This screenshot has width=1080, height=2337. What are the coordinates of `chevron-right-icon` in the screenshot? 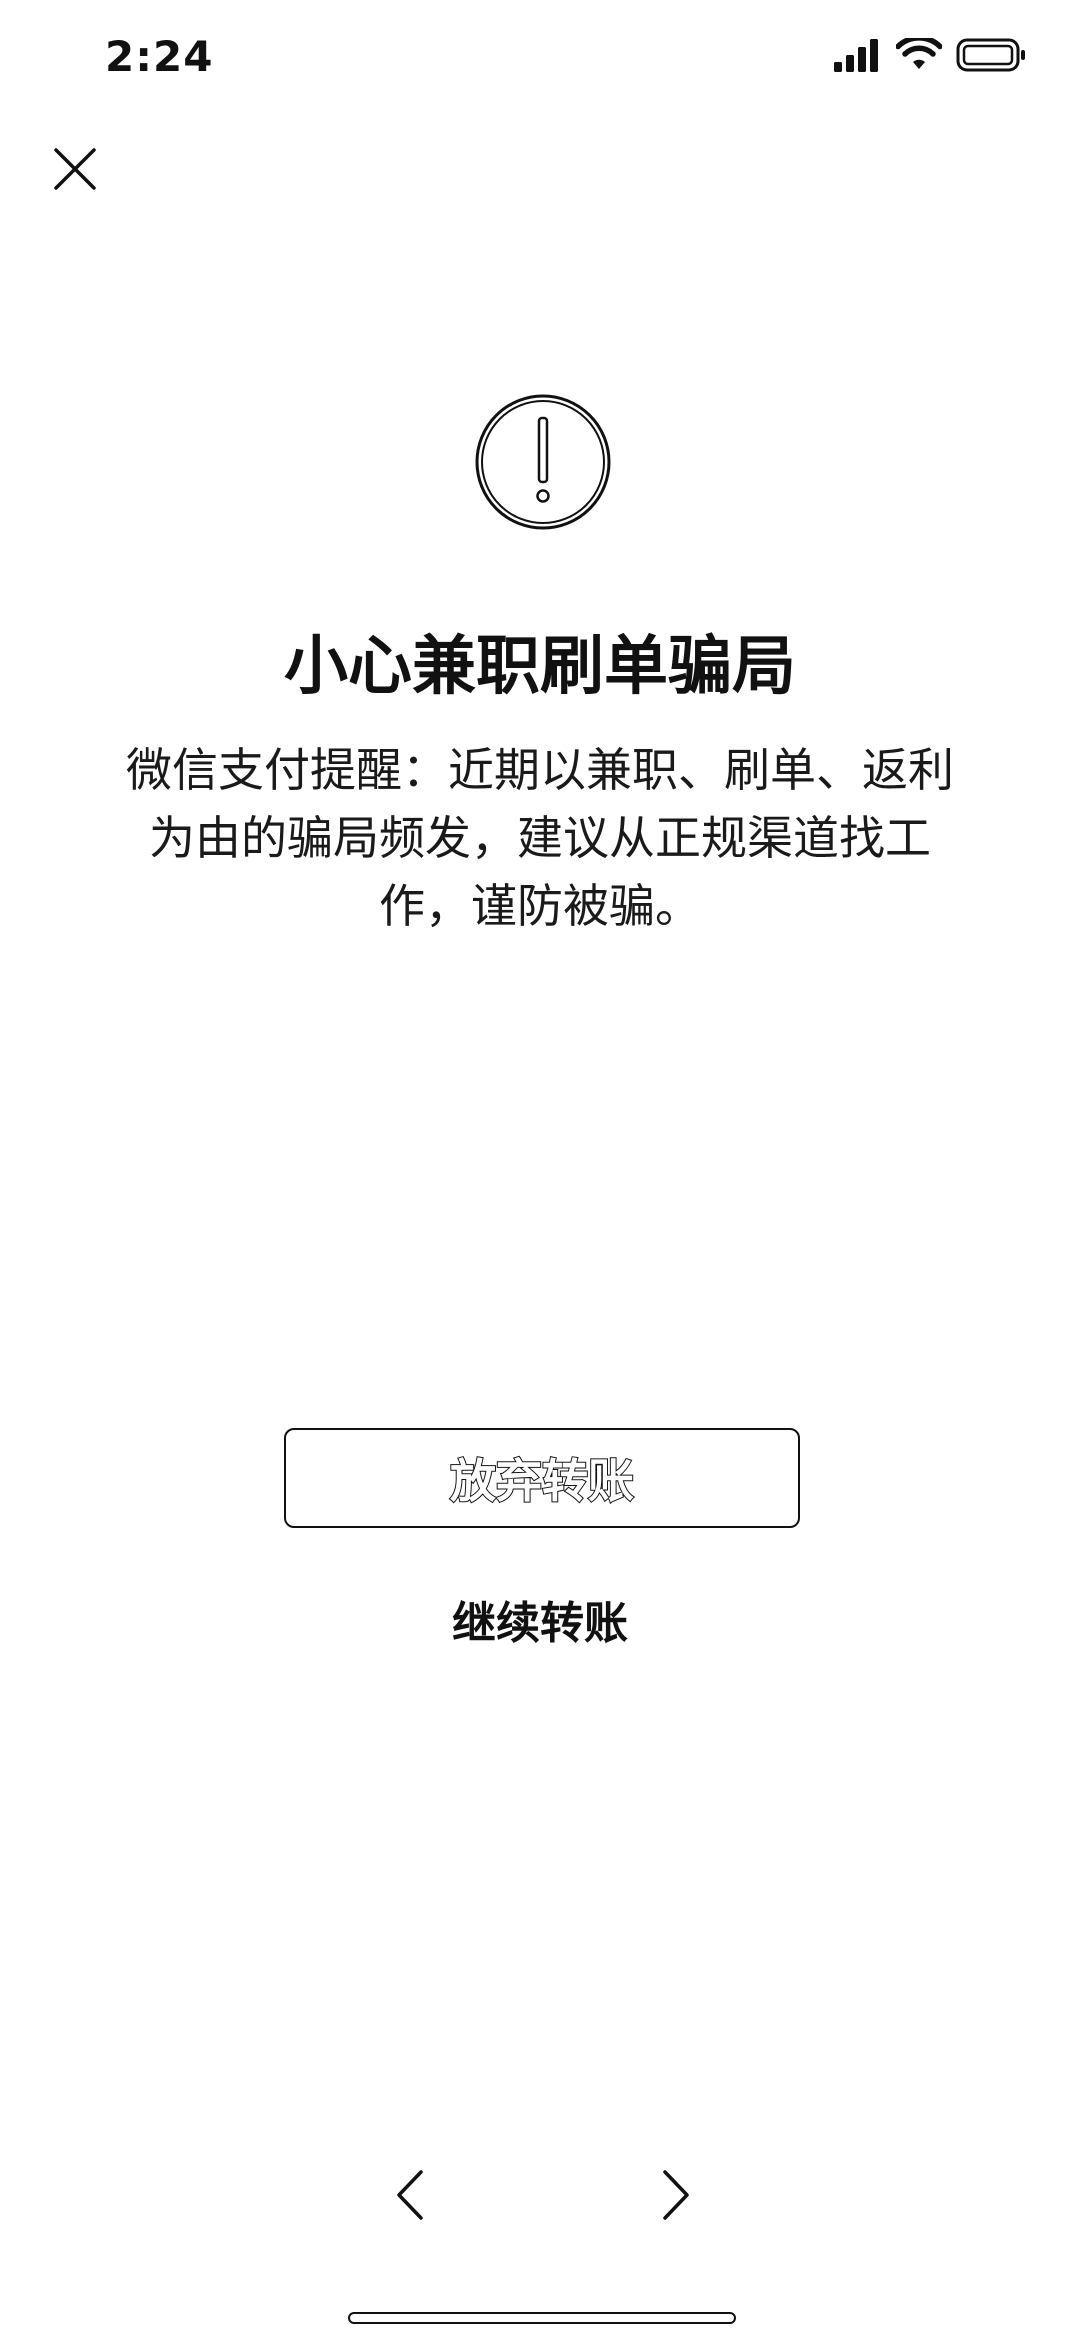 It's located at (676, 2197).